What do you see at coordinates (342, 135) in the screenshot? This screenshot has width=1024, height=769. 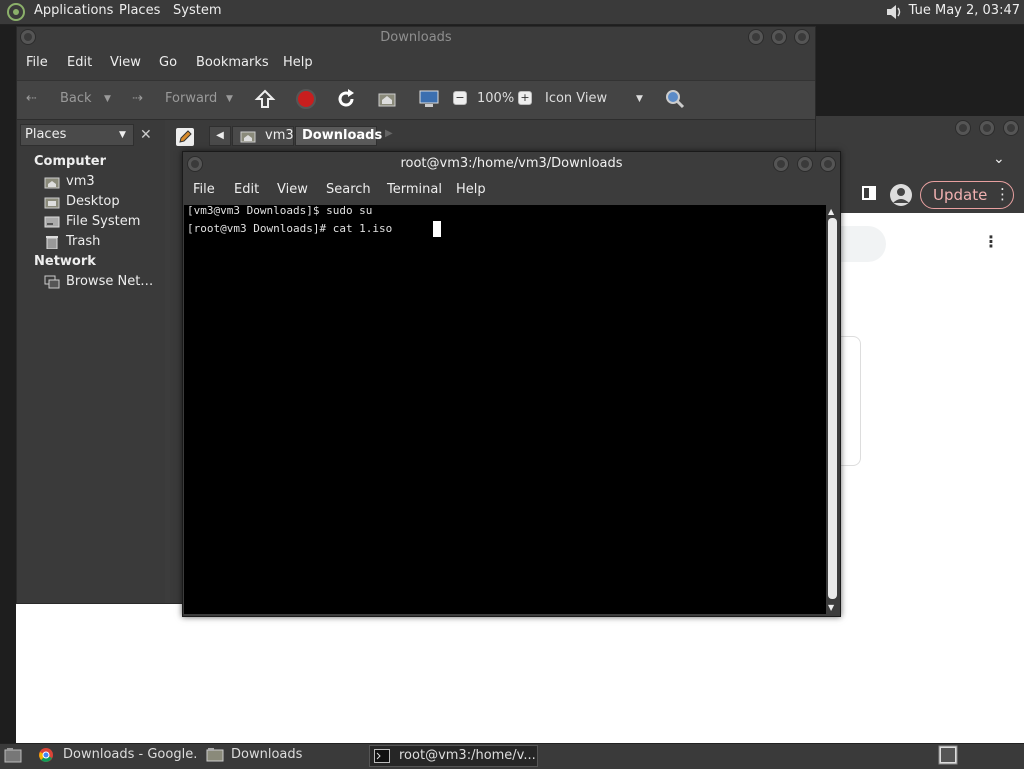 I see `path-label-downloads: Downloads` at bounding box center [342, 135].